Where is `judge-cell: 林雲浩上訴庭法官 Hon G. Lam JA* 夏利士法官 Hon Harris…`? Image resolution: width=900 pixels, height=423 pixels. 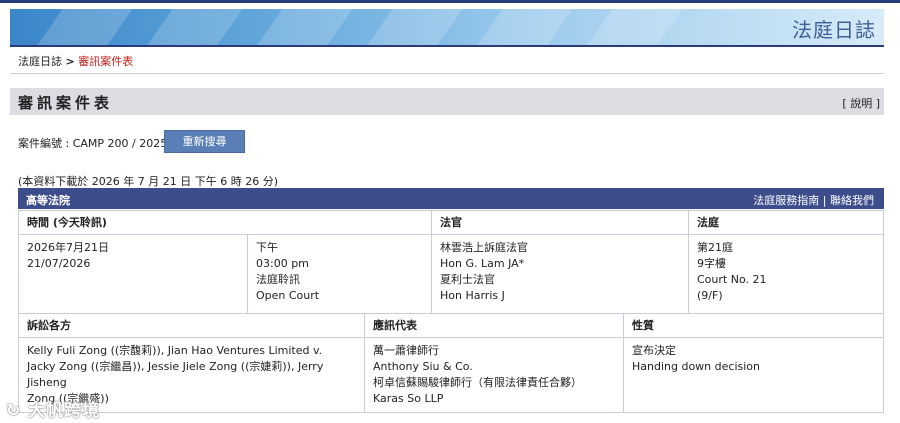
judge-cell: 林雲浩上訴庭法官 Hon G. Lam JA* 夏利士法官 Hon Harris… is located at coordinates (560, 274).